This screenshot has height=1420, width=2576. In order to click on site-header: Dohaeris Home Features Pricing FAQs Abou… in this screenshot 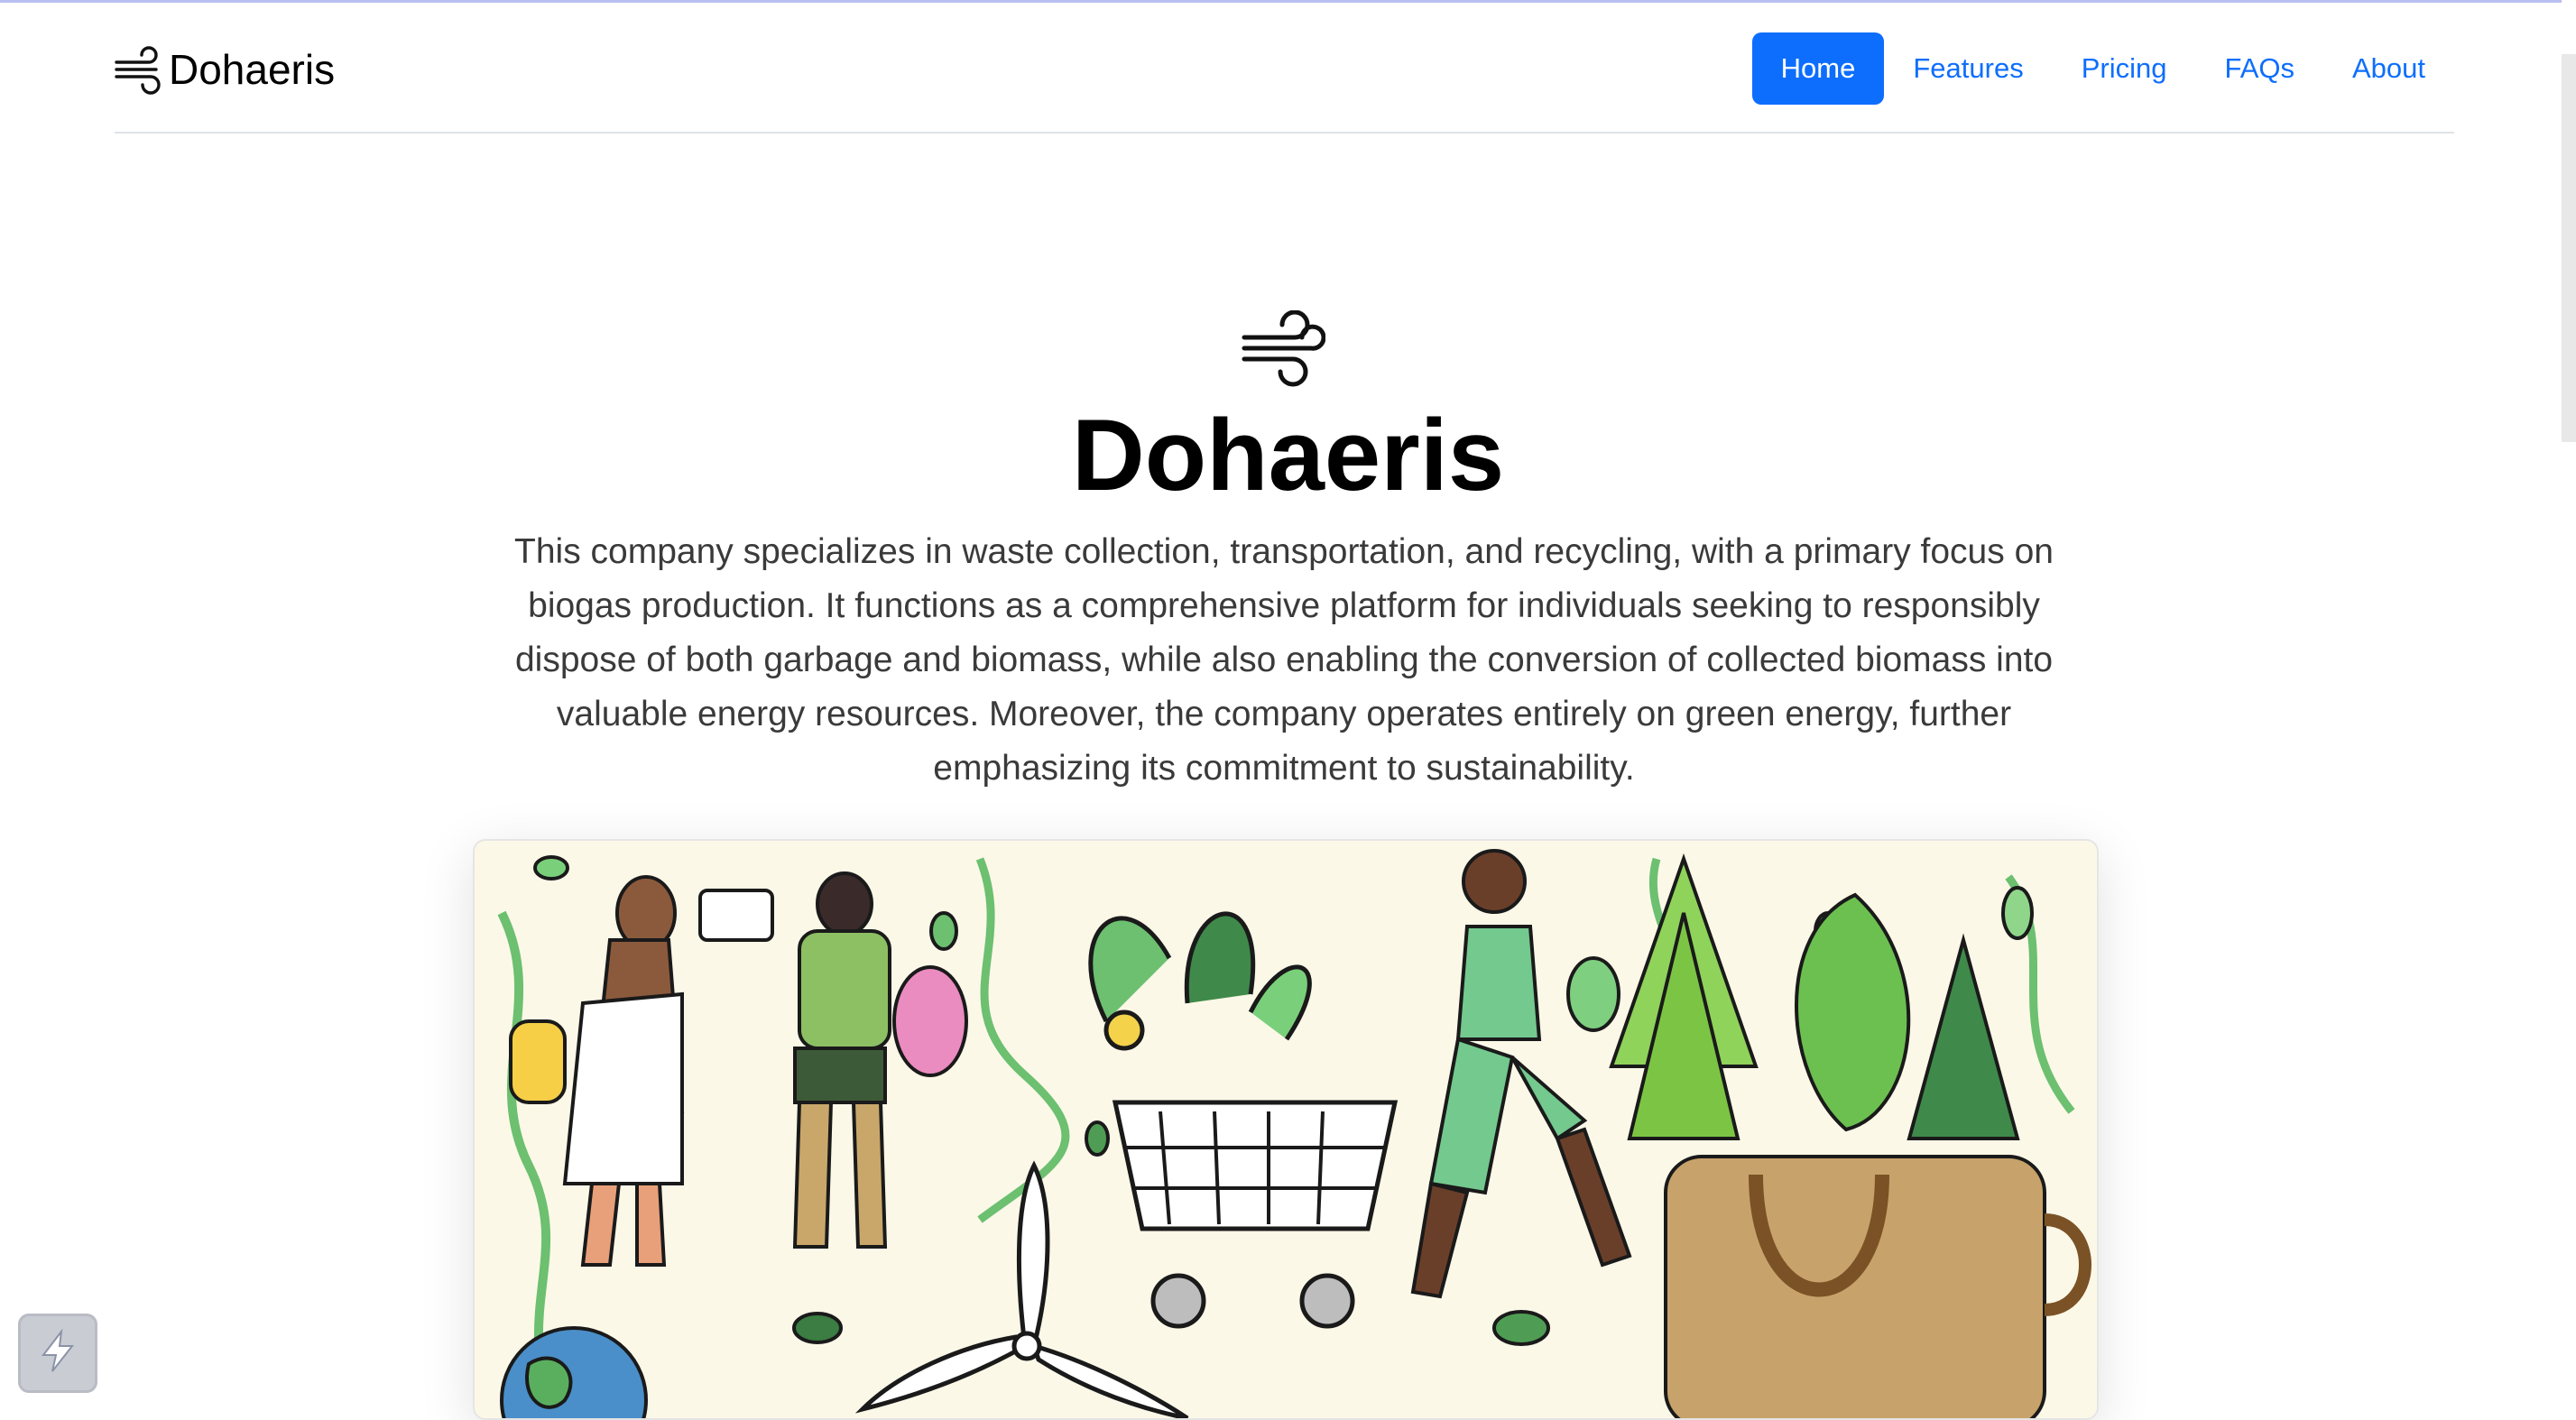, I will do `click(1284, 67)`.